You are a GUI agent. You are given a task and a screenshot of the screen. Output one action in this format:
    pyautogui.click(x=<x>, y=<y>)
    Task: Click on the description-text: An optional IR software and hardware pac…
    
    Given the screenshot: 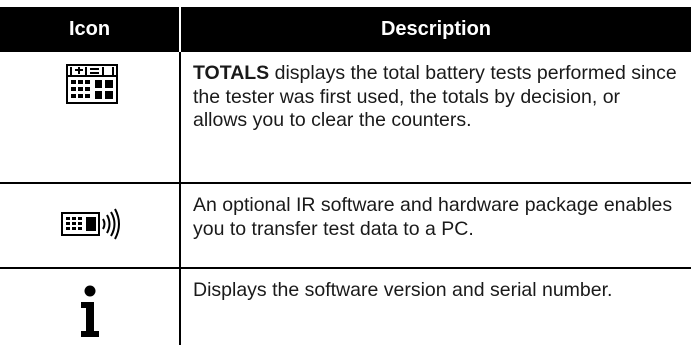 What is the action you would take?
    pyautogui.click(x=433, y=217)
    